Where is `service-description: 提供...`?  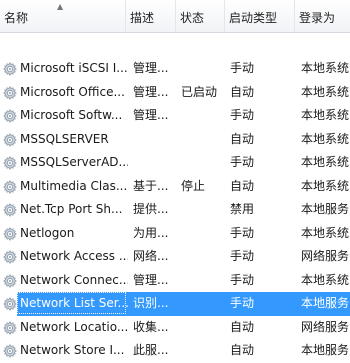
service-description: 提供... is located at coordinates (151, 209).